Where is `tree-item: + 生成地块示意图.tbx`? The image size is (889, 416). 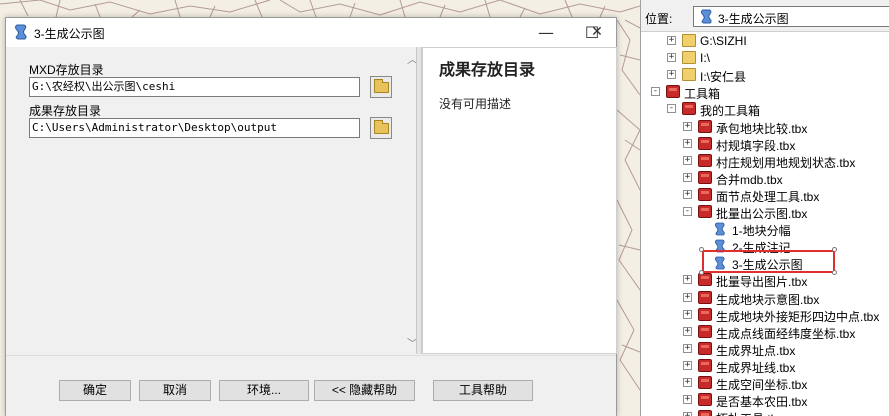
tree-item: + 生成地块示意图.tbx is located at coordinates (765, 298).